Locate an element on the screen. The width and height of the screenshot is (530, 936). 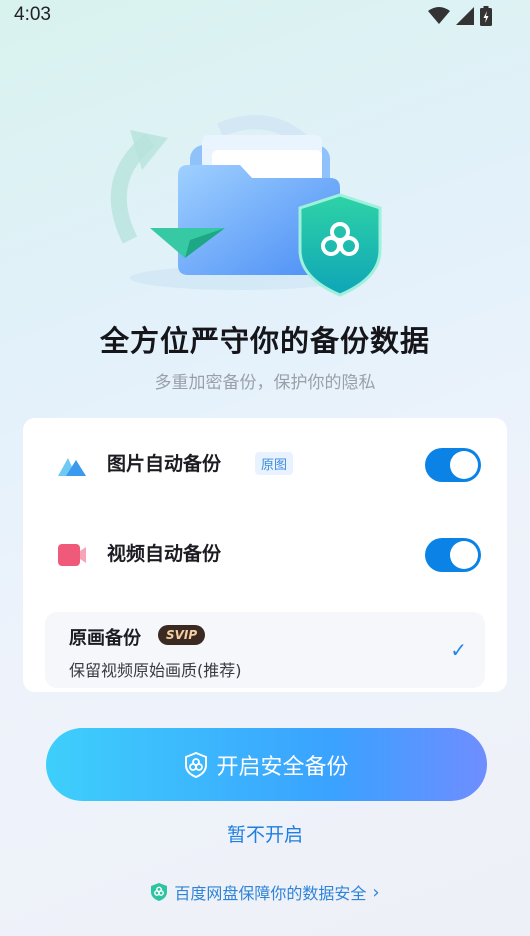
photo-backup-row: 图片自动备份 原图 is located at coordinates (265, 464).